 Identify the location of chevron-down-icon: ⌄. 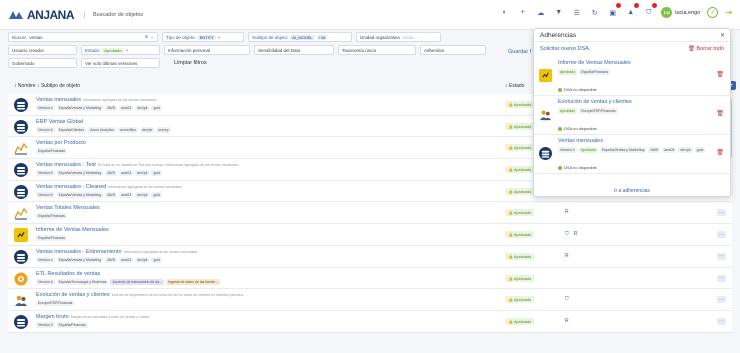
(152, 37).